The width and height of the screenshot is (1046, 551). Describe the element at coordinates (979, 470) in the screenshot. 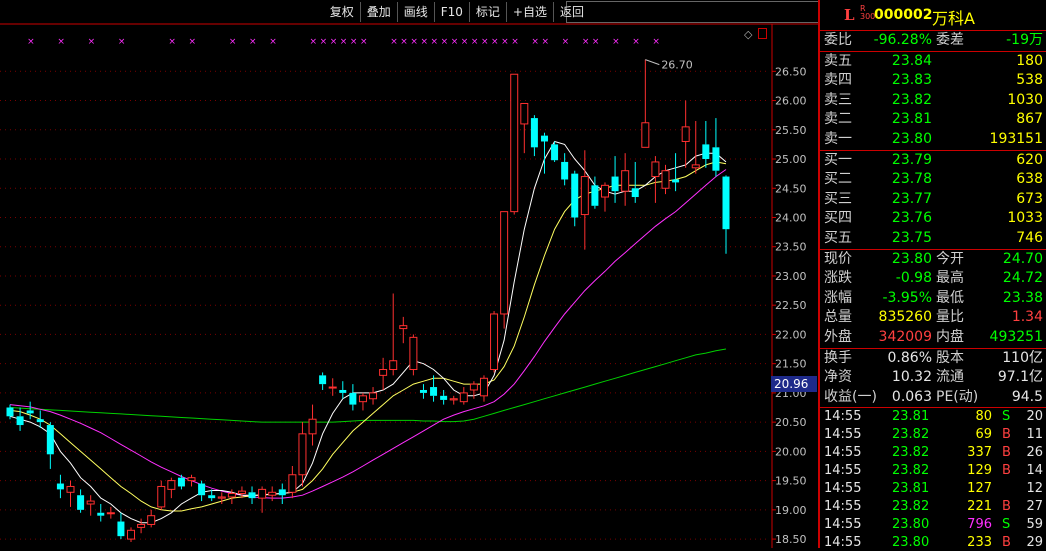

I see `tick-volume: 129` at that location.